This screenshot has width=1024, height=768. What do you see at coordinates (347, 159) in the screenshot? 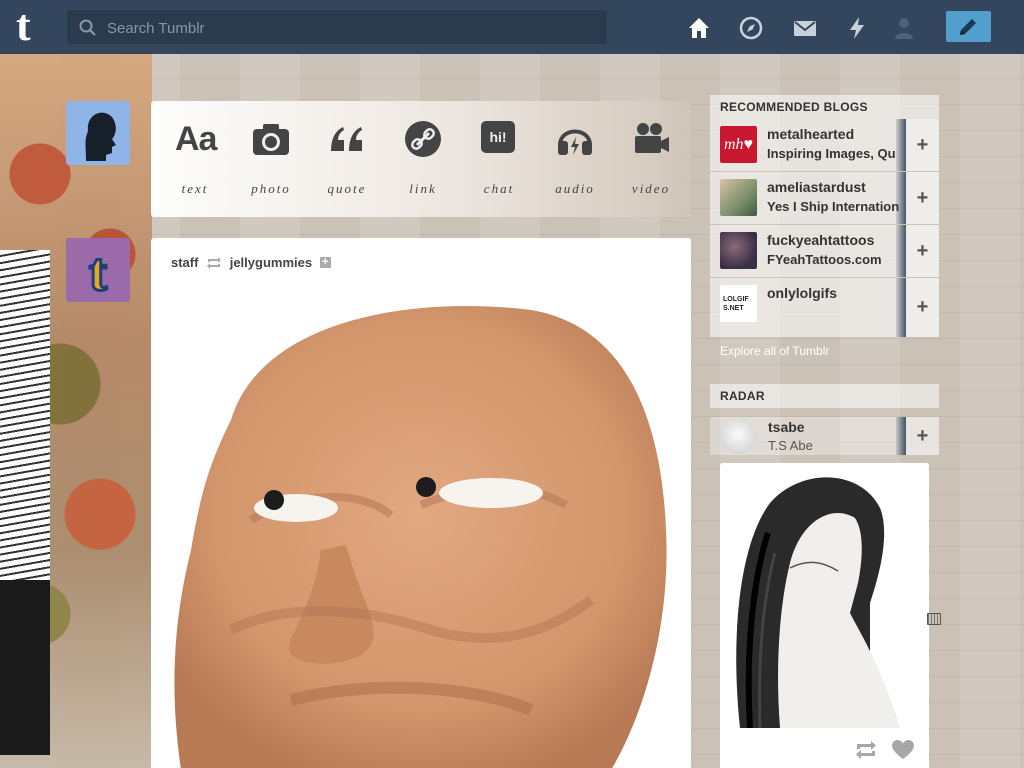
I see `post-type-quote: quote` at bounding box center [347, 159].